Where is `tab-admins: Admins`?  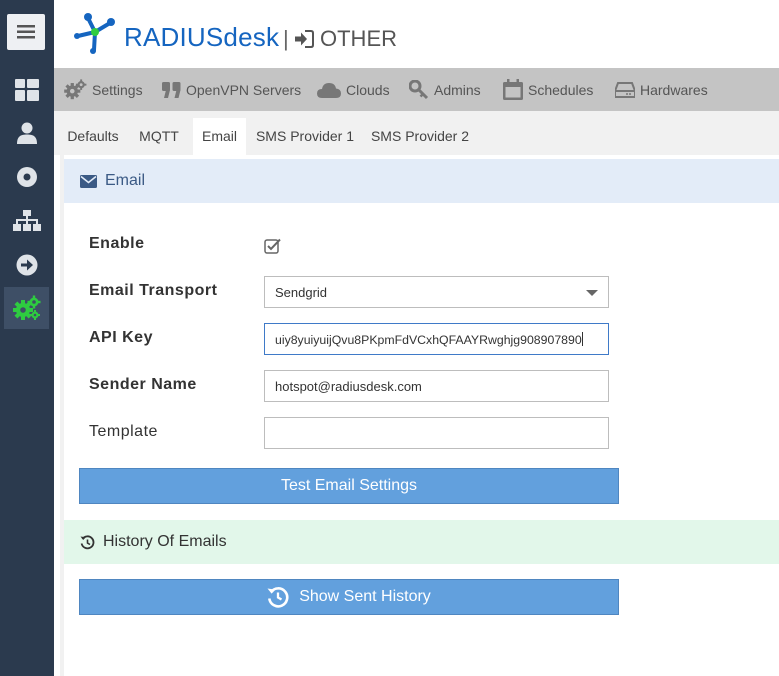 tab-admins: Admins is located at coordinates (445, 89).